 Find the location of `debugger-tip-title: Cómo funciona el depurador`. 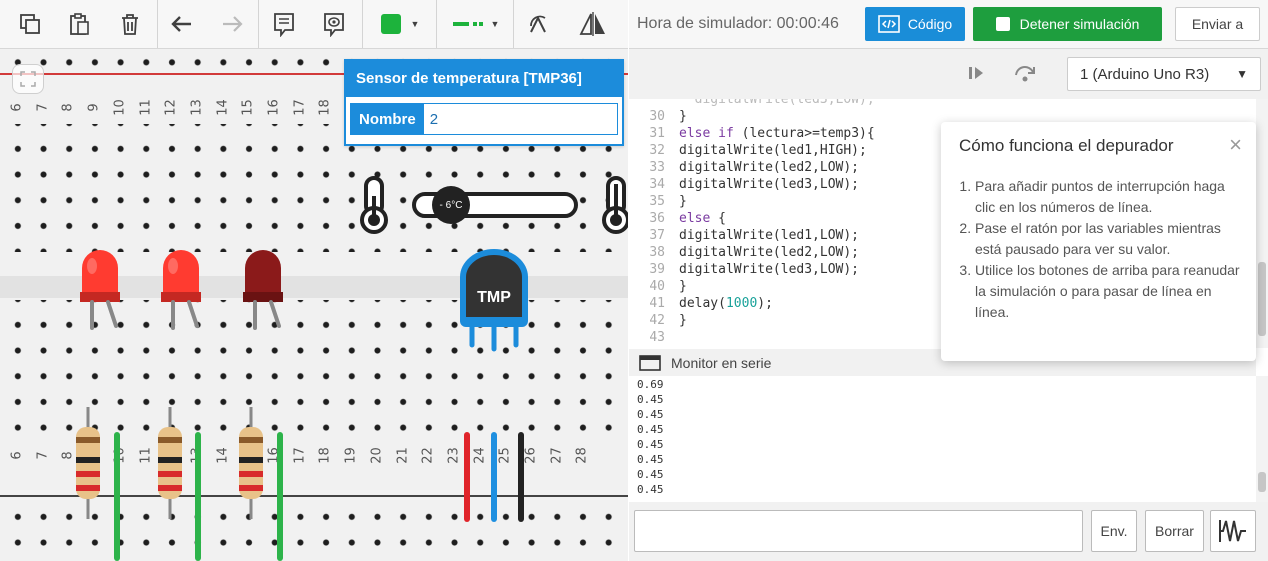

debugger-tip-title: Cómo funciona el depurador is located at coordinates (1066, 145).